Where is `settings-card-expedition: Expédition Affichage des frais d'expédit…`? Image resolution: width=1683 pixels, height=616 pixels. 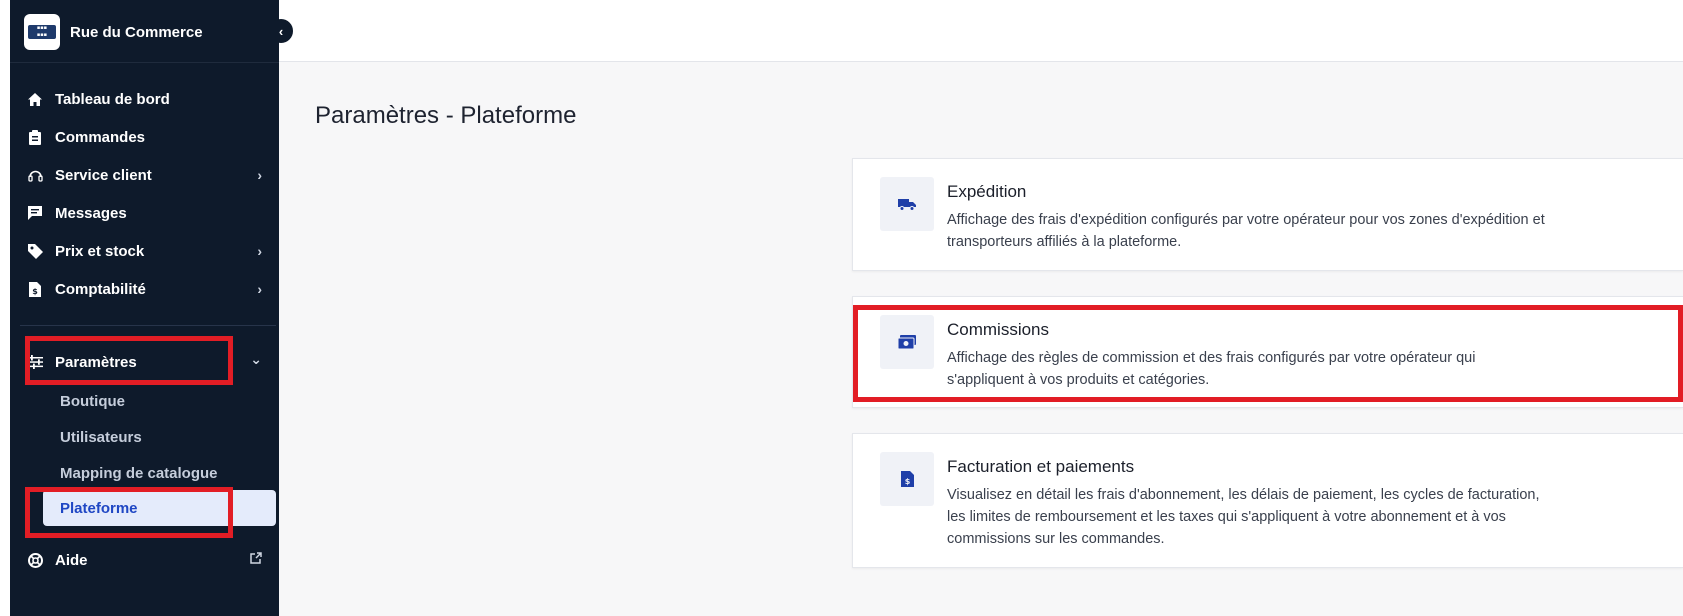
settings-card-expedition: Expédition Affichage des frais d'expédit… is located at coordinates (1267, 214).